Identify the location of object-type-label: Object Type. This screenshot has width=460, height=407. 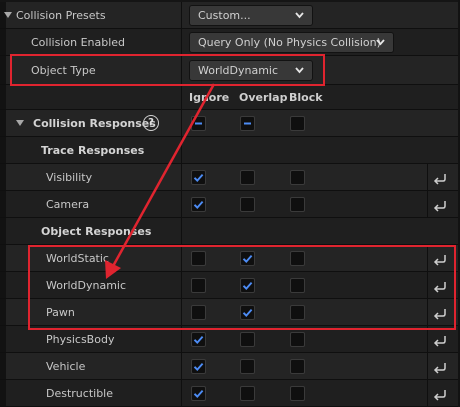
(63, 70).